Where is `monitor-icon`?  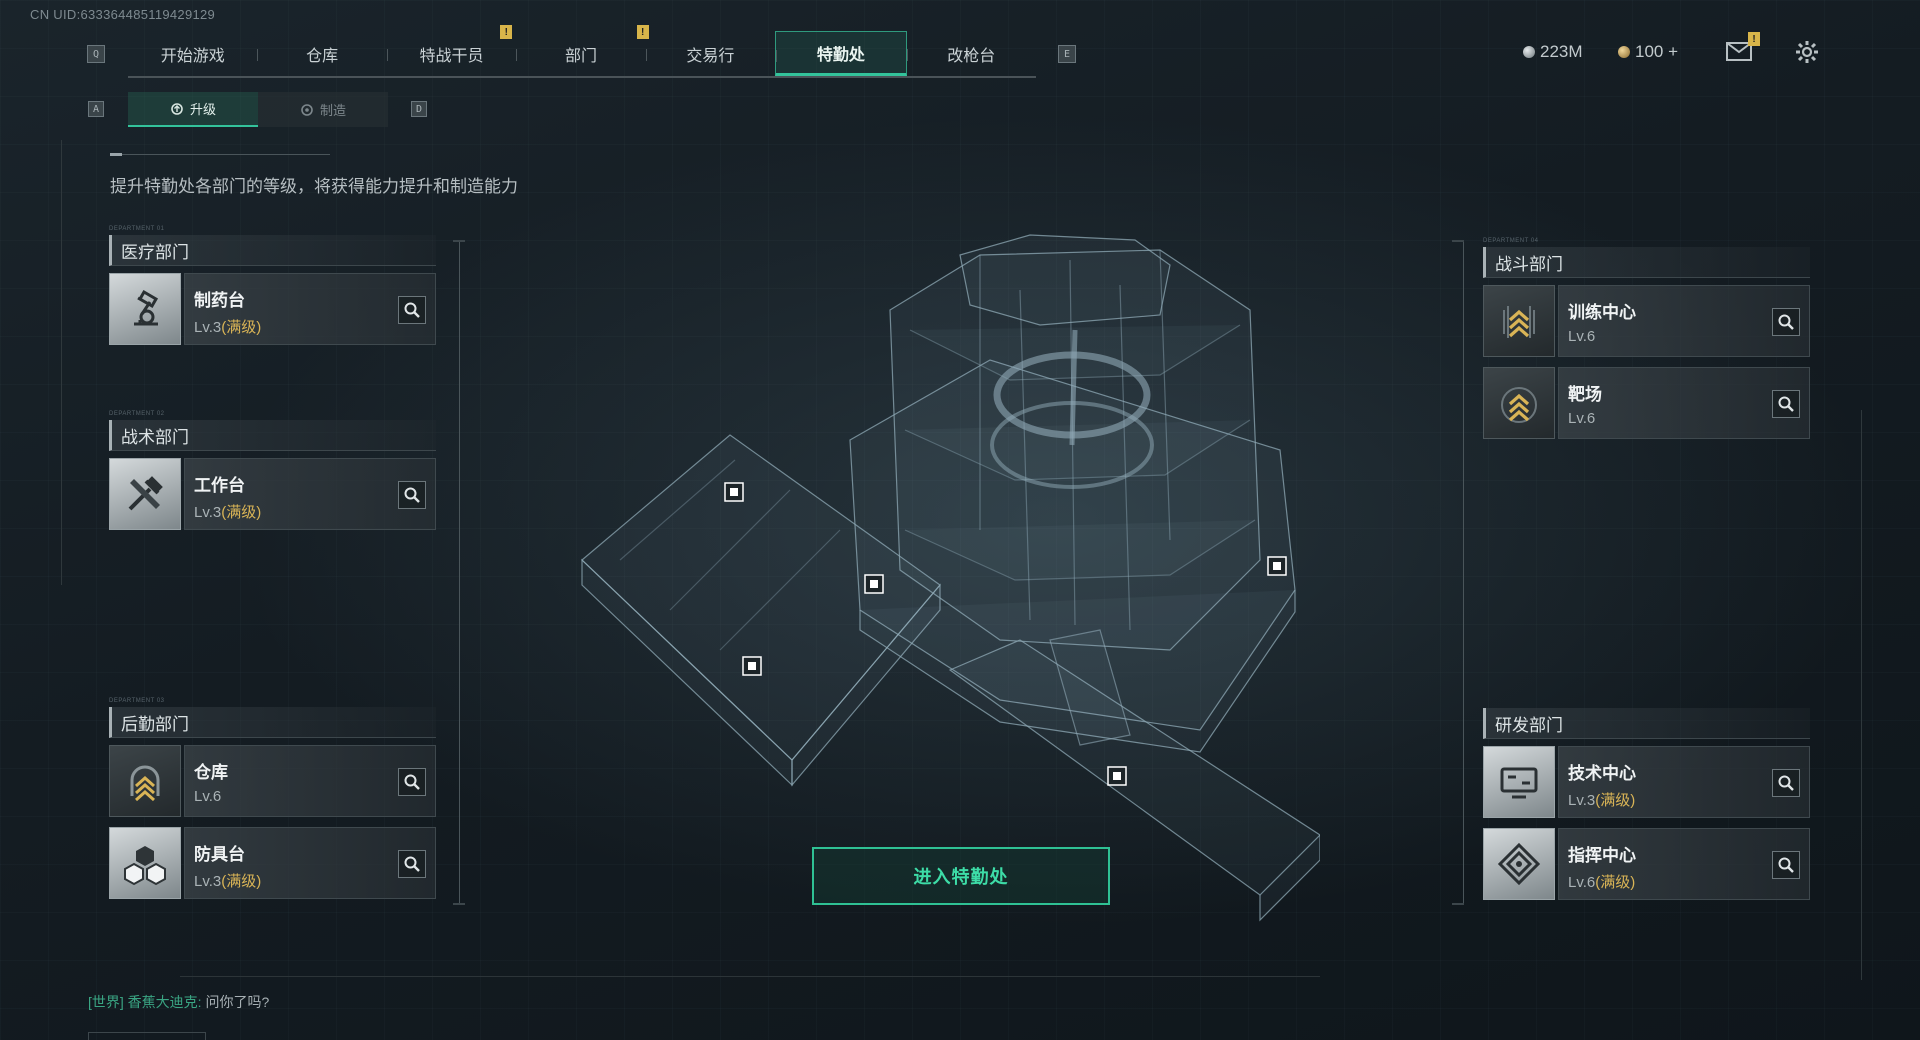 monitor-icon is located at coordinates (1519, 782).